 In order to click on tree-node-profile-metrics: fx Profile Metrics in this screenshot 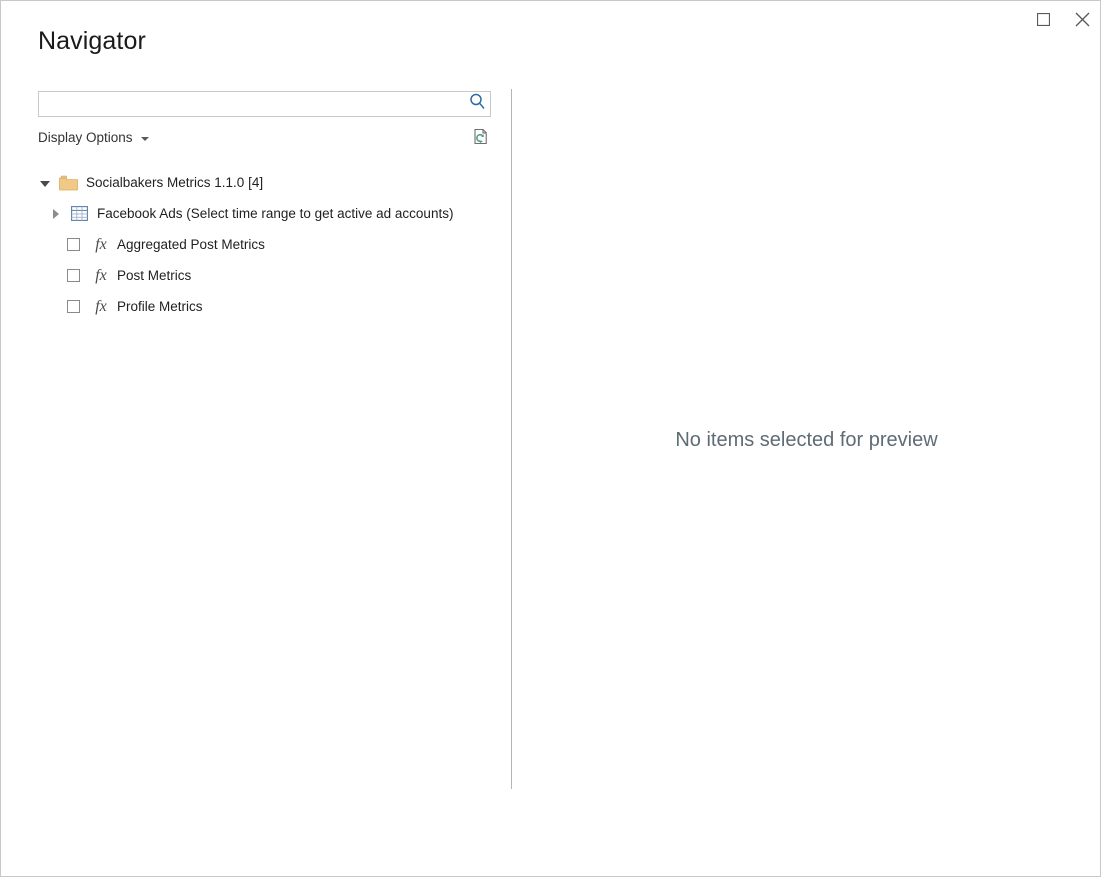, I will do `click(268, 306)`.